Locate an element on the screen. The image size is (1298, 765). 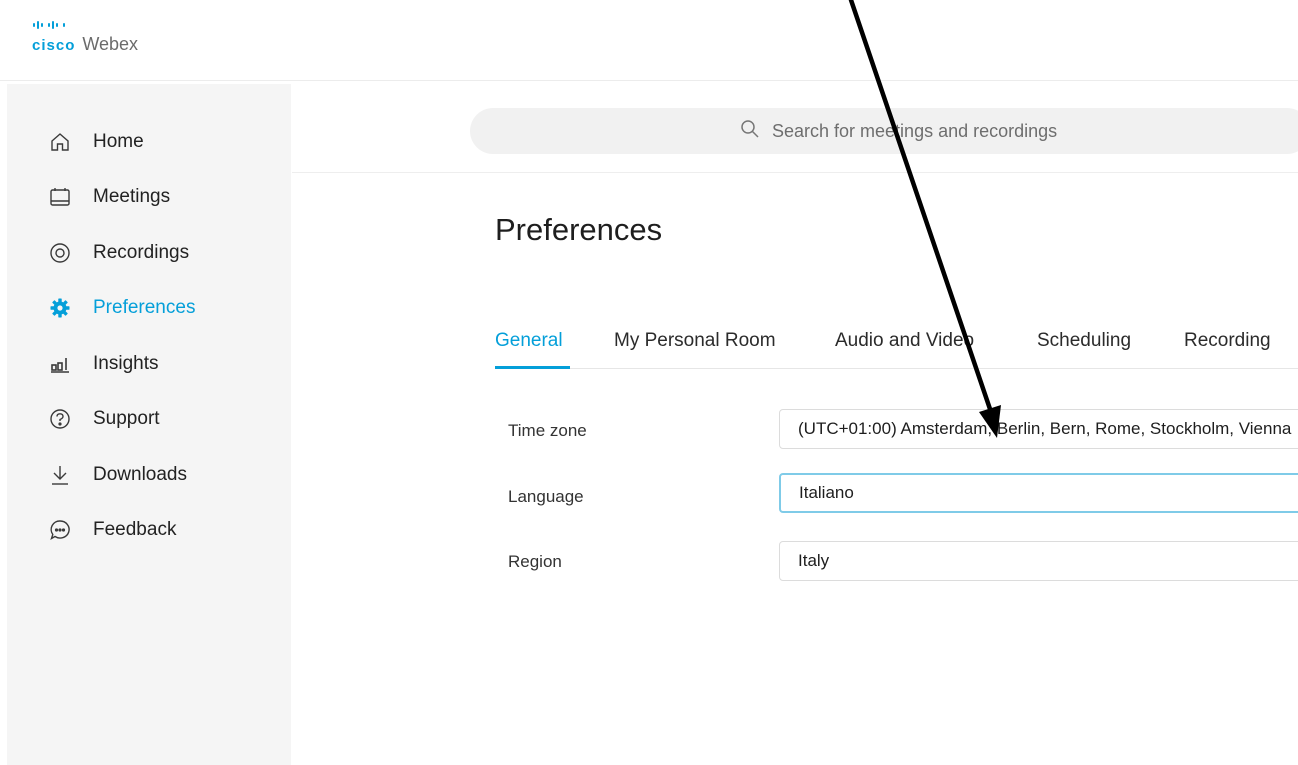
brand-text: cisco is located at coordinates (54, 45).